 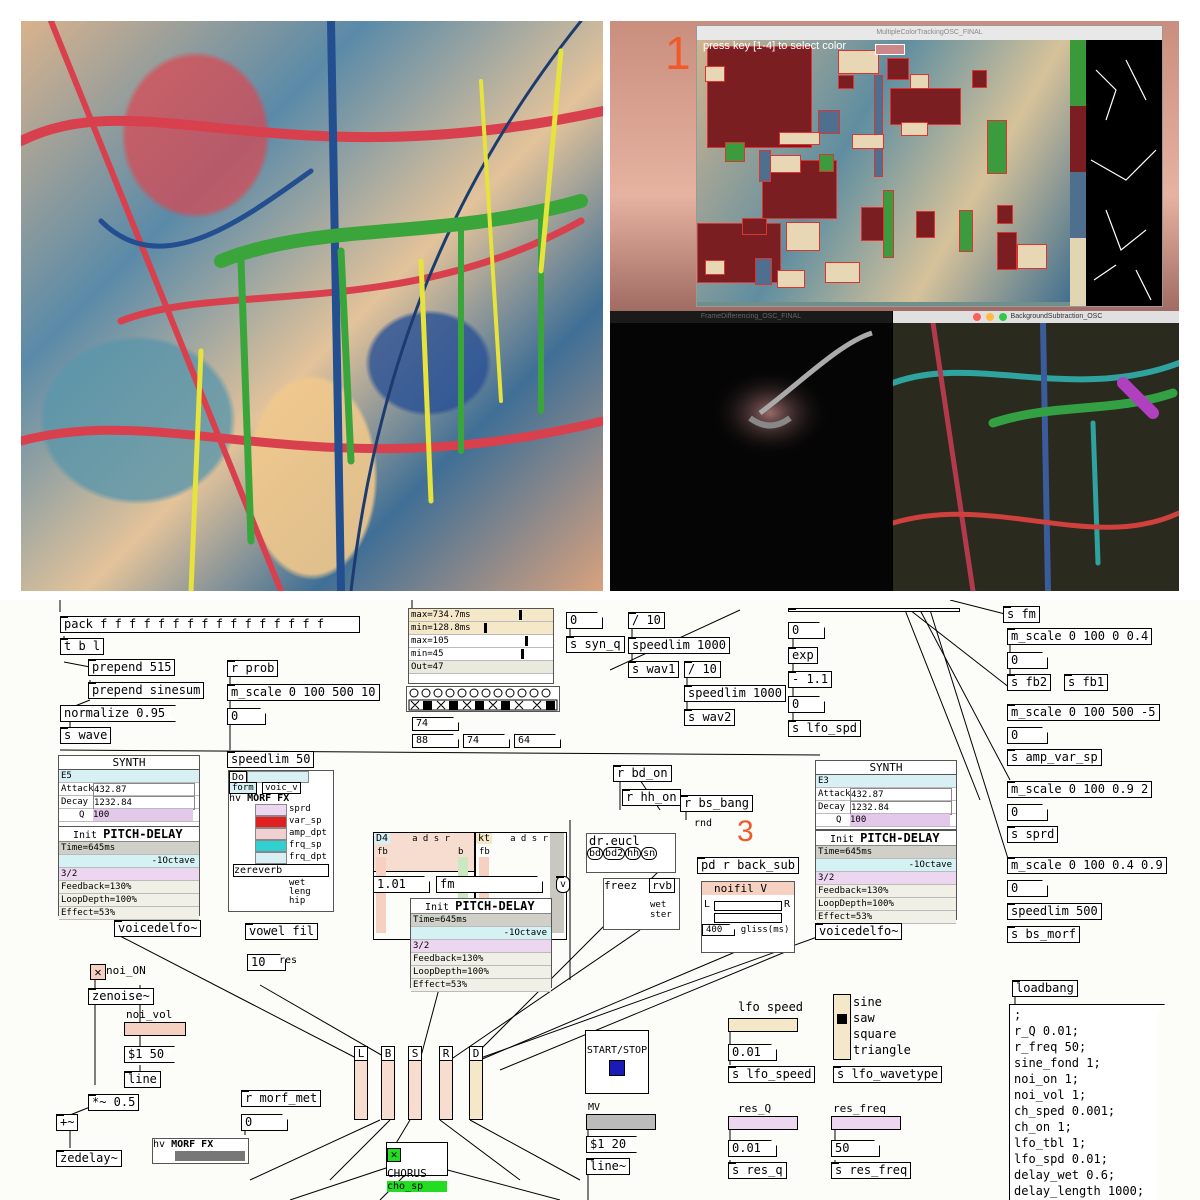 I want to click on minus-object: - 1.1, so click(x=810, y=679).